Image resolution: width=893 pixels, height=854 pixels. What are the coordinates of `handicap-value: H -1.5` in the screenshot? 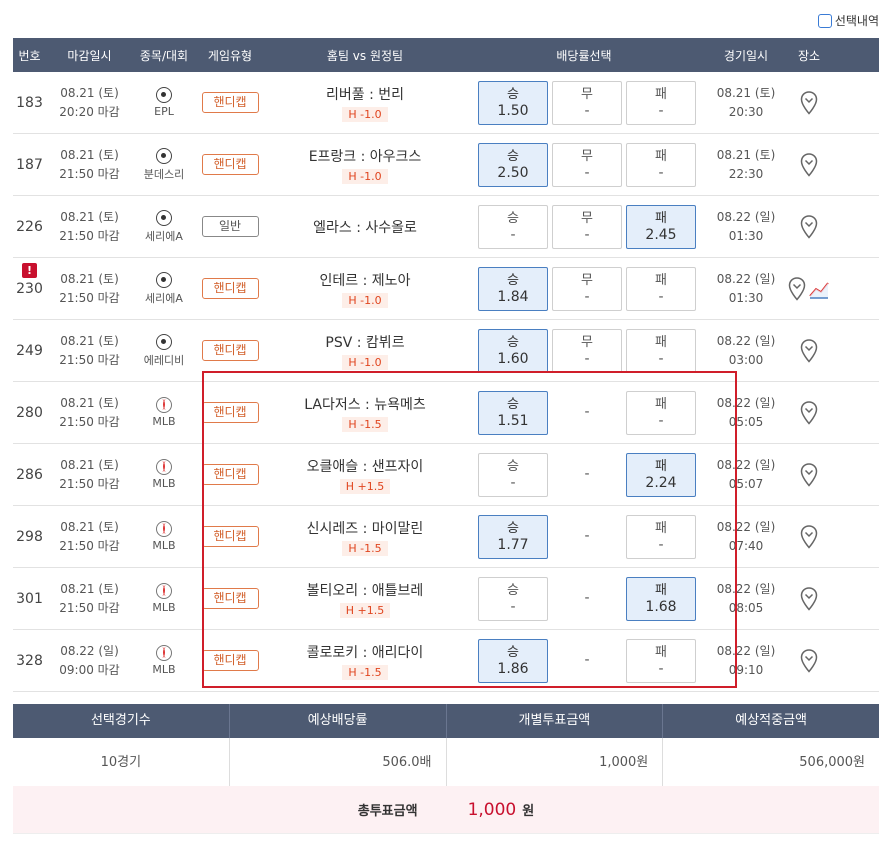 It's located at (365, 672).